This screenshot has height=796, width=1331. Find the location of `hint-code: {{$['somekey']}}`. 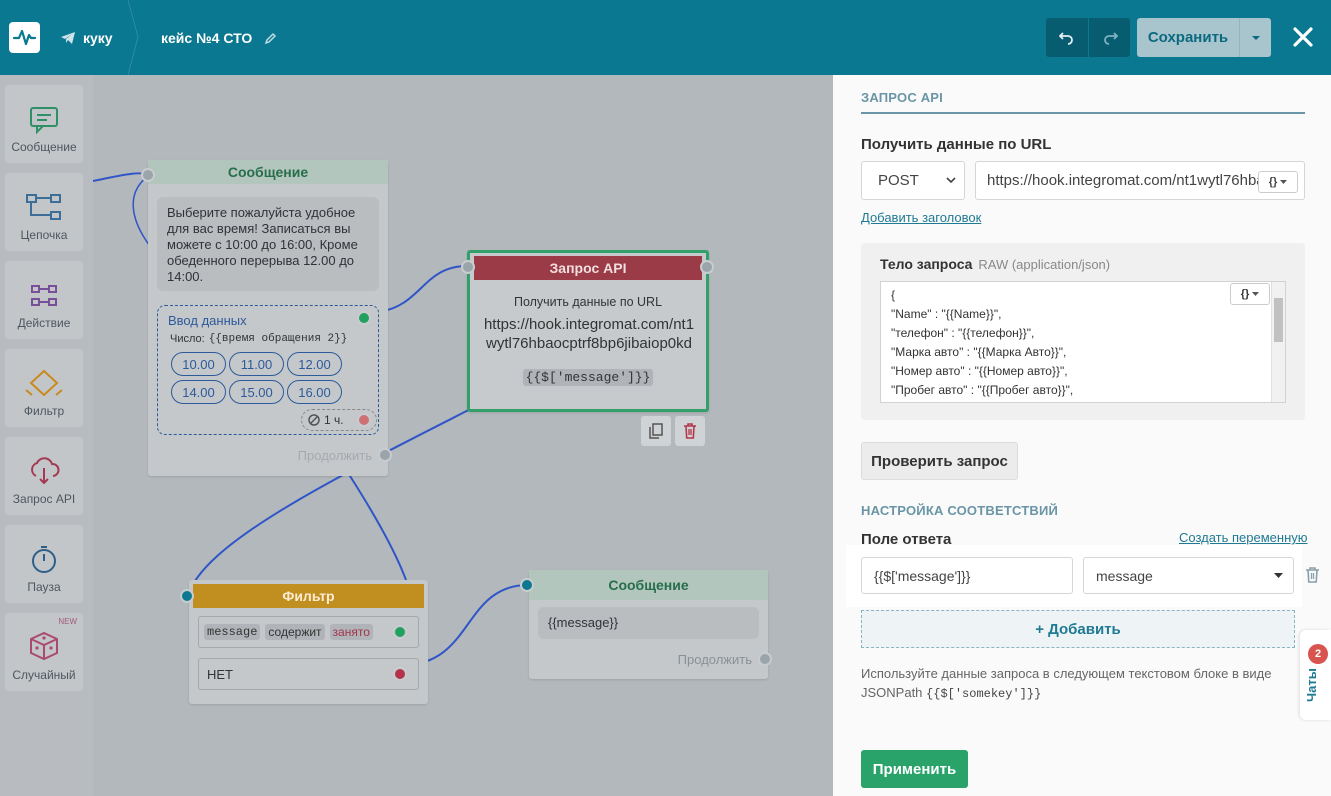

hint-code: {{$['somekey']}} is located at coordinates (984, 694).